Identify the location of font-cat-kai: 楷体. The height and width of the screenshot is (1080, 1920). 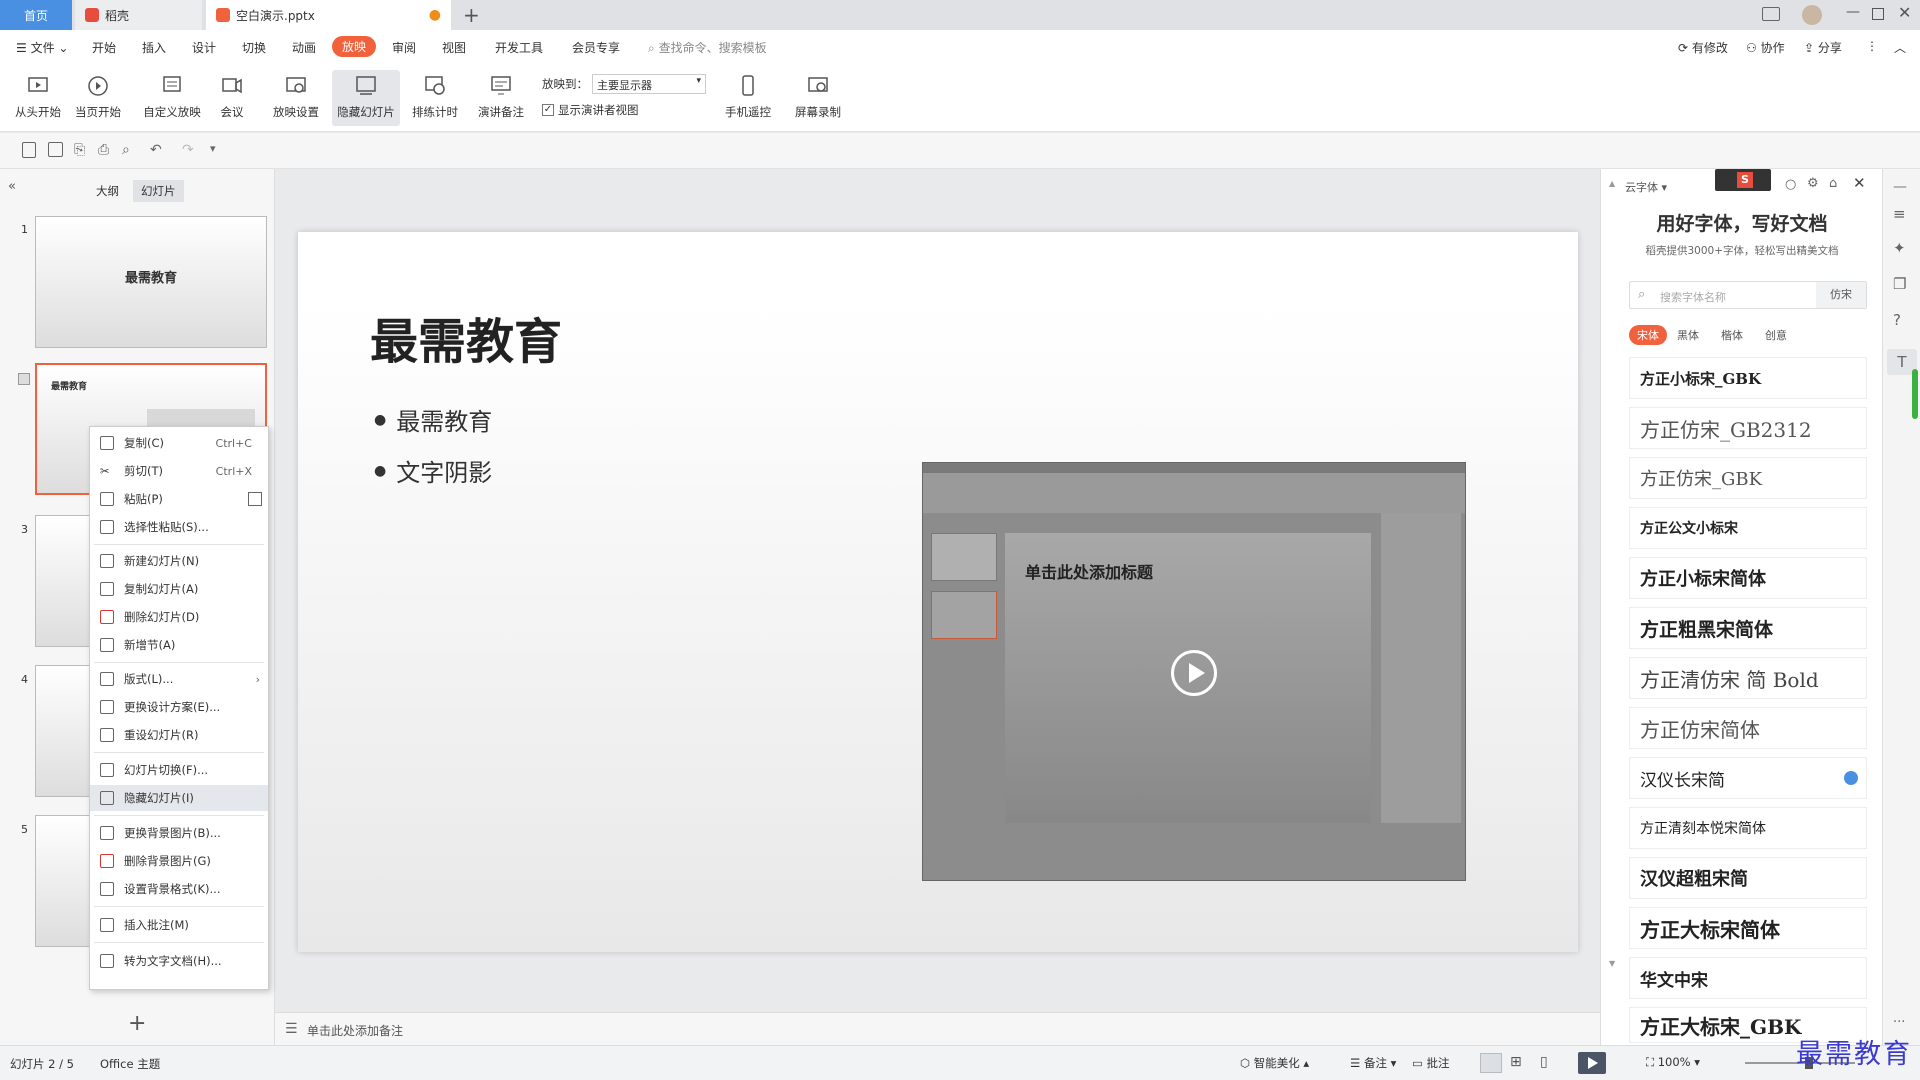
(1732, 335).